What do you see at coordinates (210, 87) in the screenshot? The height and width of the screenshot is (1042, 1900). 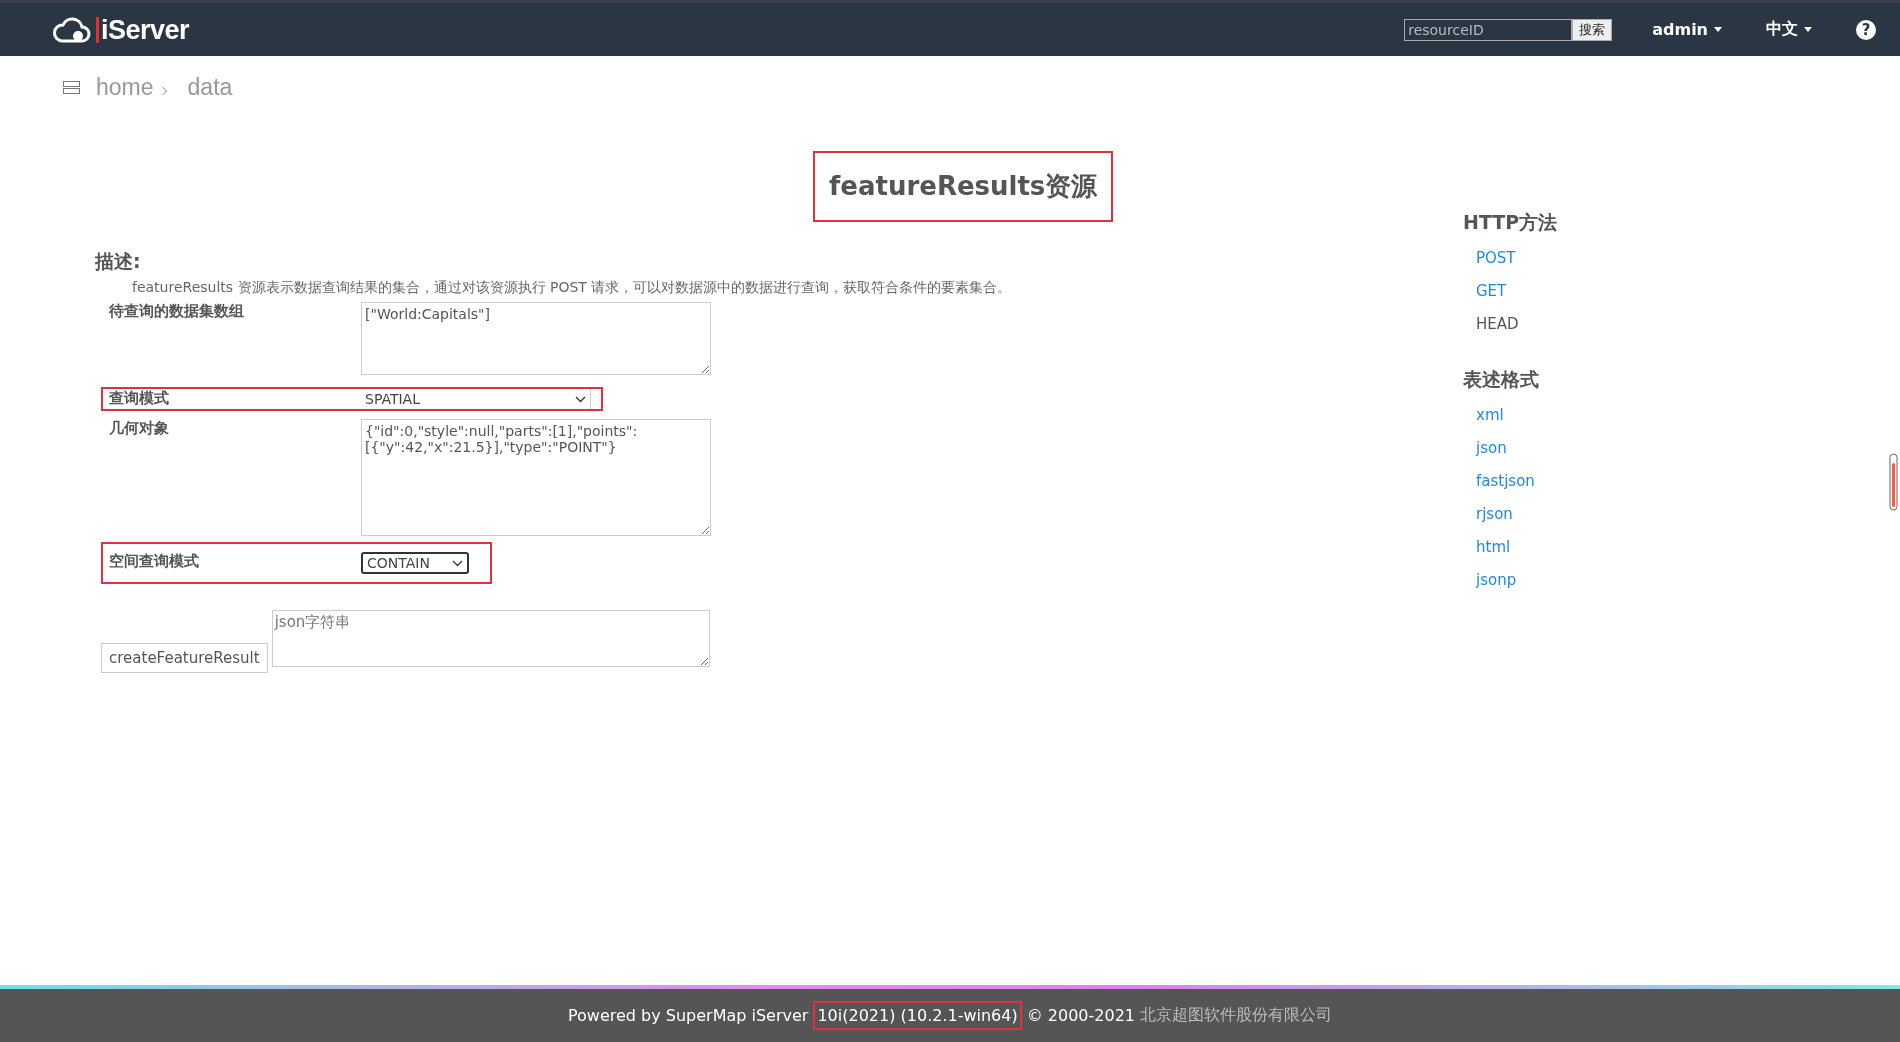 I see `breadcrumb-link: data` at bounding box center [210, 87].